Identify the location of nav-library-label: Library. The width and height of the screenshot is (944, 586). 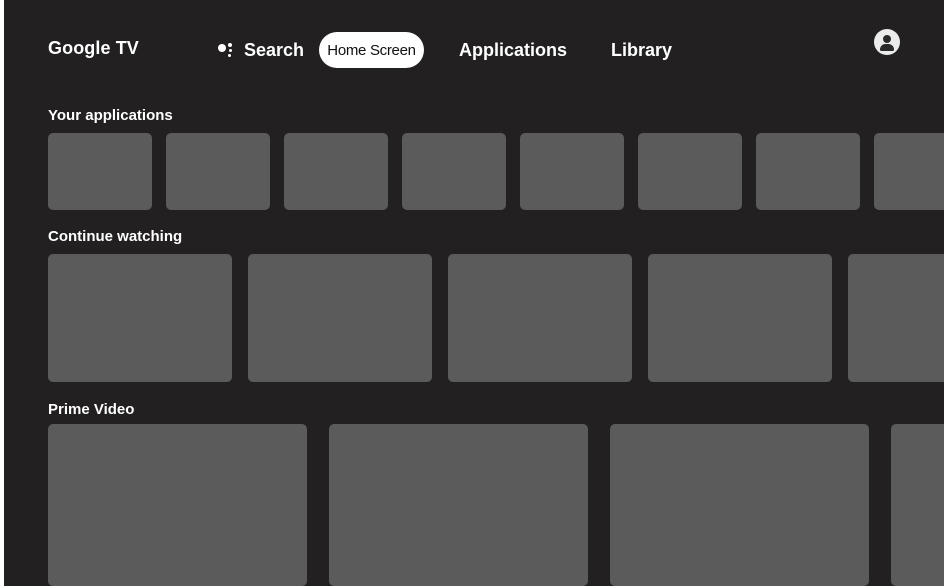
(642, 49).